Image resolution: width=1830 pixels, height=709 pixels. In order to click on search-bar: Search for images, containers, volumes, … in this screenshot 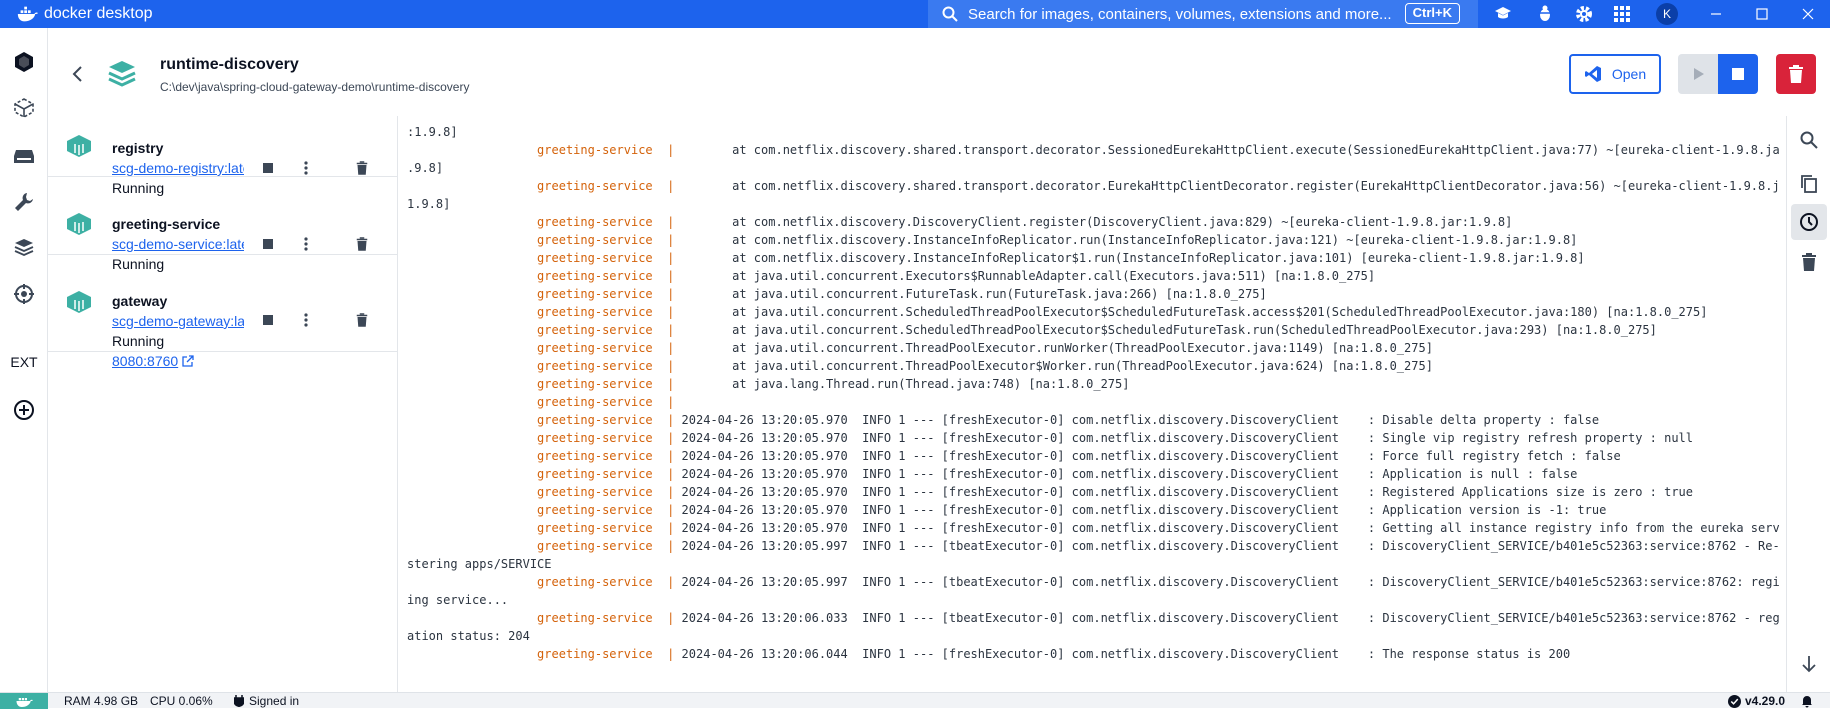, I will do `click(1203, 14)`.